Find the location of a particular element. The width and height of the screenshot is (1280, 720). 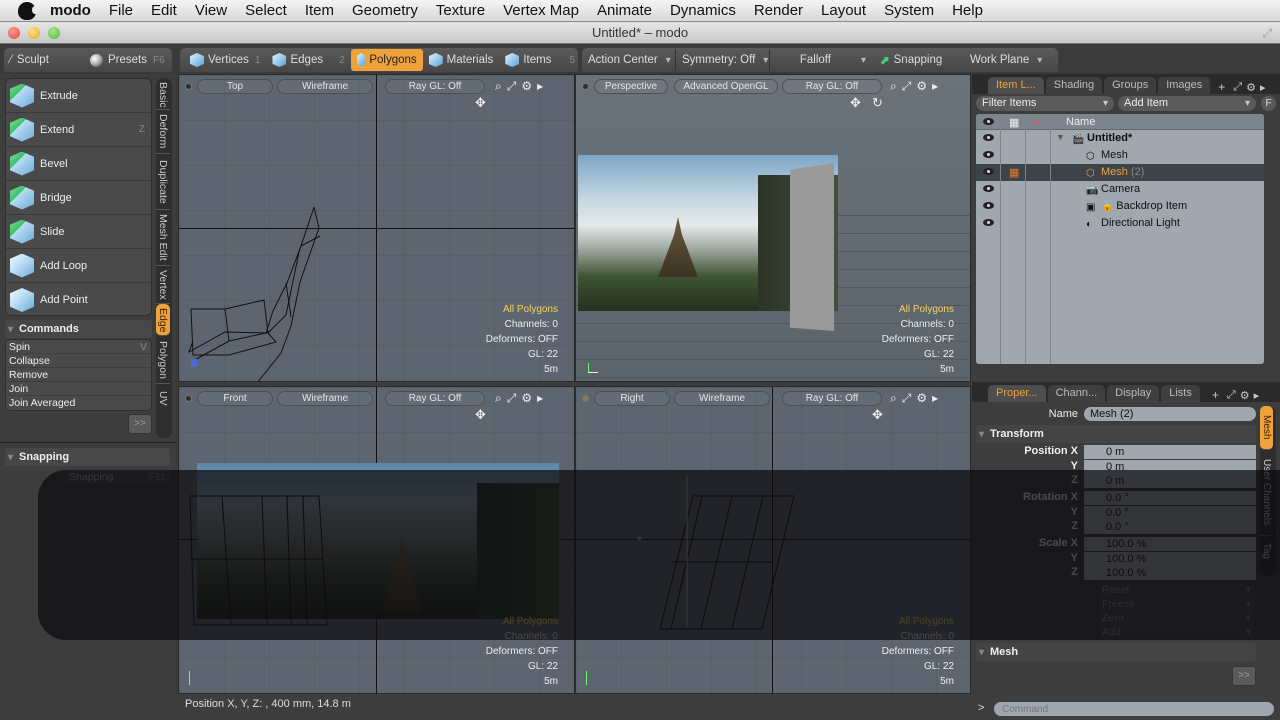

scale-y-field: 100.0 % is located at coordinates (1170, 559).